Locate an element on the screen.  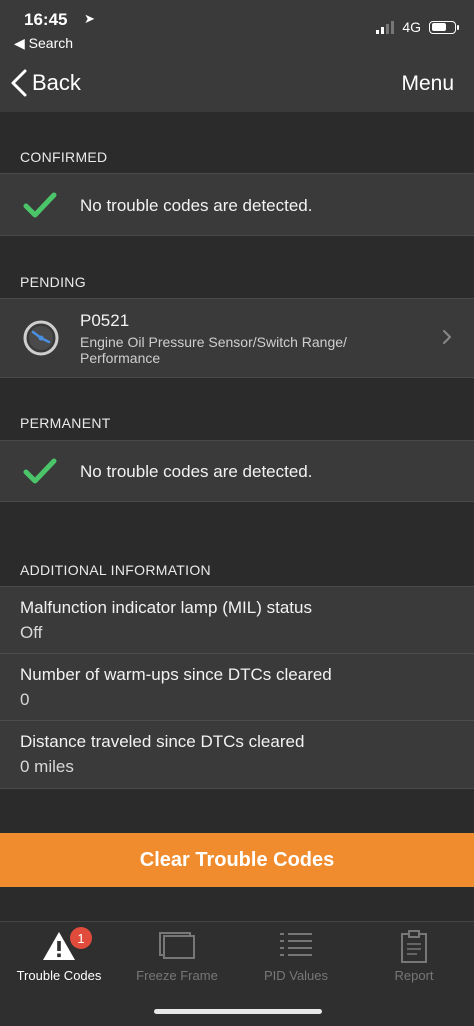
info-label: Malfunction indicator lamp (MIL) status is located at coordinates (166, 607).